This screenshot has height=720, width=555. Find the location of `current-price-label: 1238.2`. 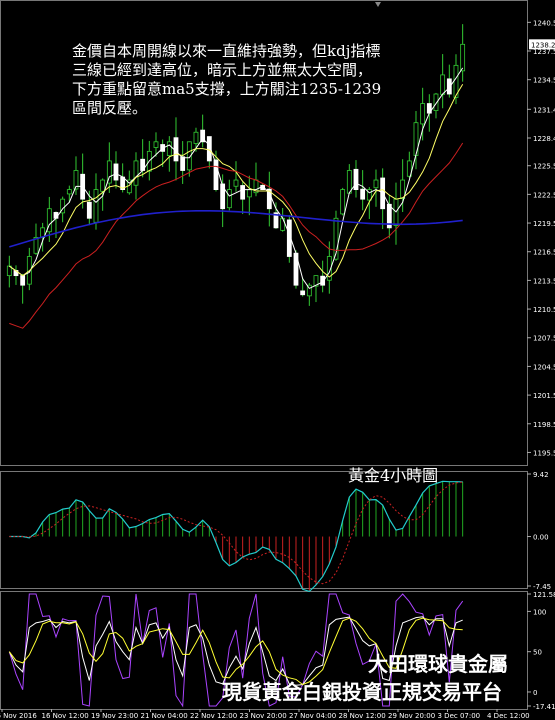

current-price-label: 1238.2 is located at coordinates (543, 45).